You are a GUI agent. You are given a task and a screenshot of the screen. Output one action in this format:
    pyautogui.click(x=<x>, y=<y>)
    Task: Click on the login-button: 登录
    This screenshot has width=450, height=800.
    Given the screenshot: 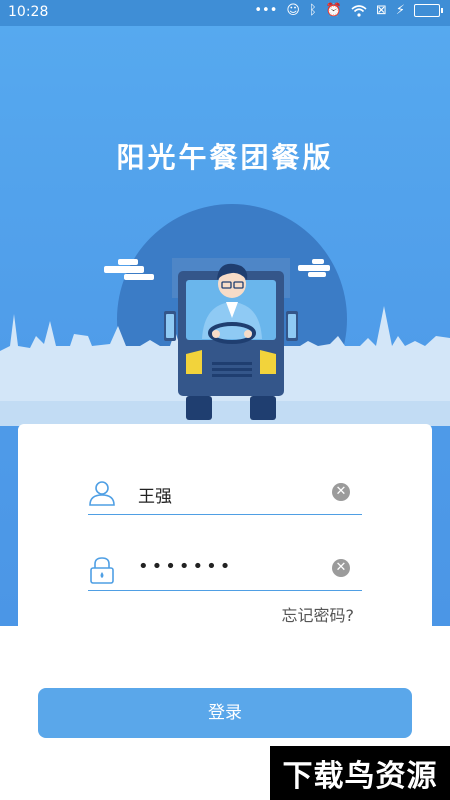 What is the action you would take?
    pyautogui.click(x=225, y=713)
    